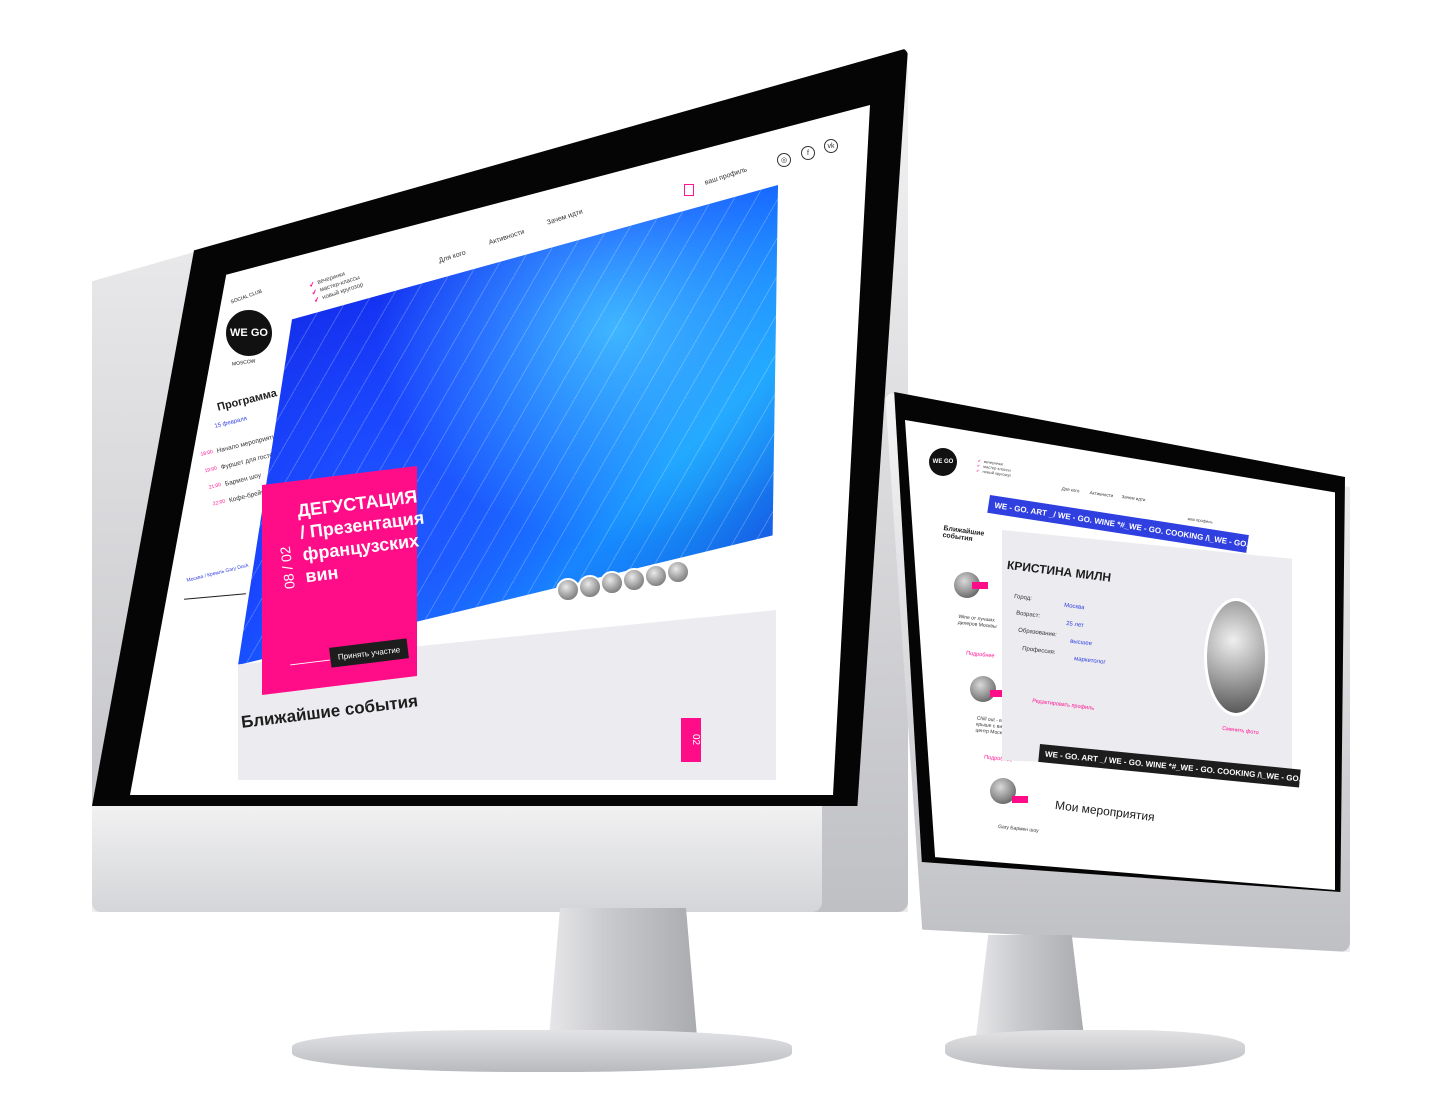 The width and height of the screenshot is (1440, 1120). What do you see at coordinates (623, 978) in the screenshot?
I see `large-monitor-stand` at bounding box center [623, 978].